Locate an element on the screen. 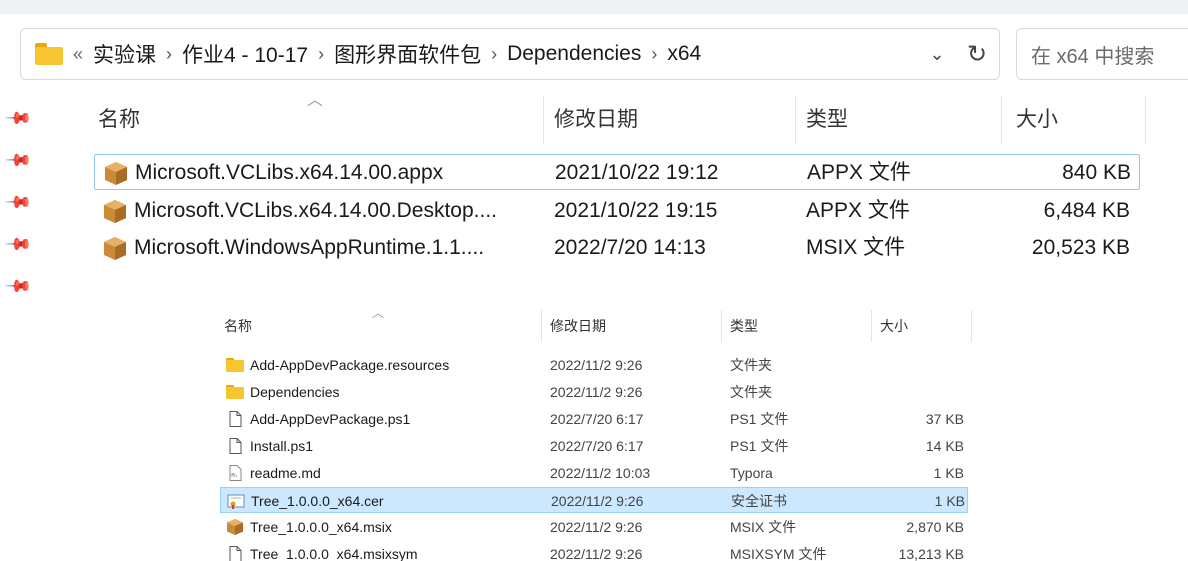 The image size is (1188, 561). column-header-row: ︿ 名称 修改日期 类型 大小 is located at coordinates (625, 118).